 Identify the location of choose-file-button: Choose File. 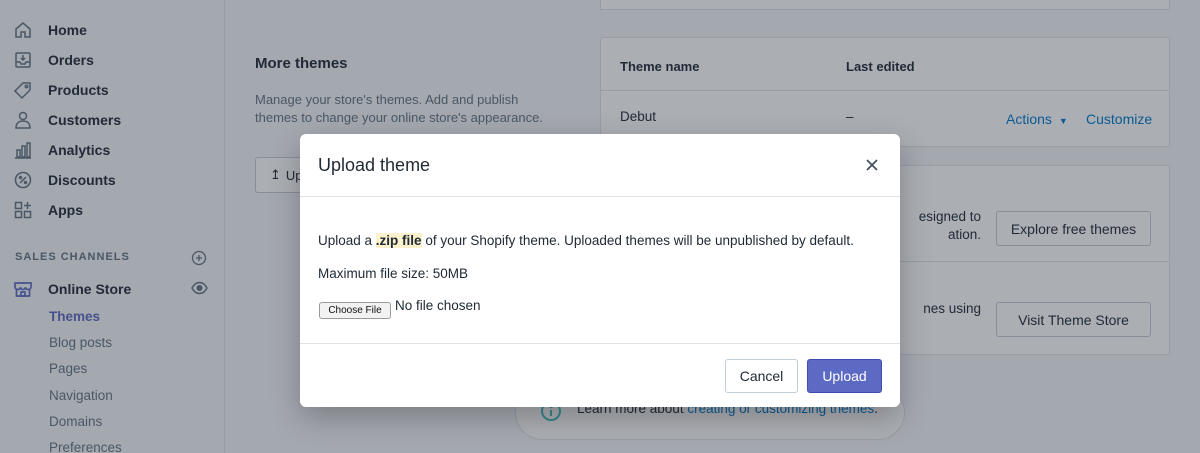
(355, 310).